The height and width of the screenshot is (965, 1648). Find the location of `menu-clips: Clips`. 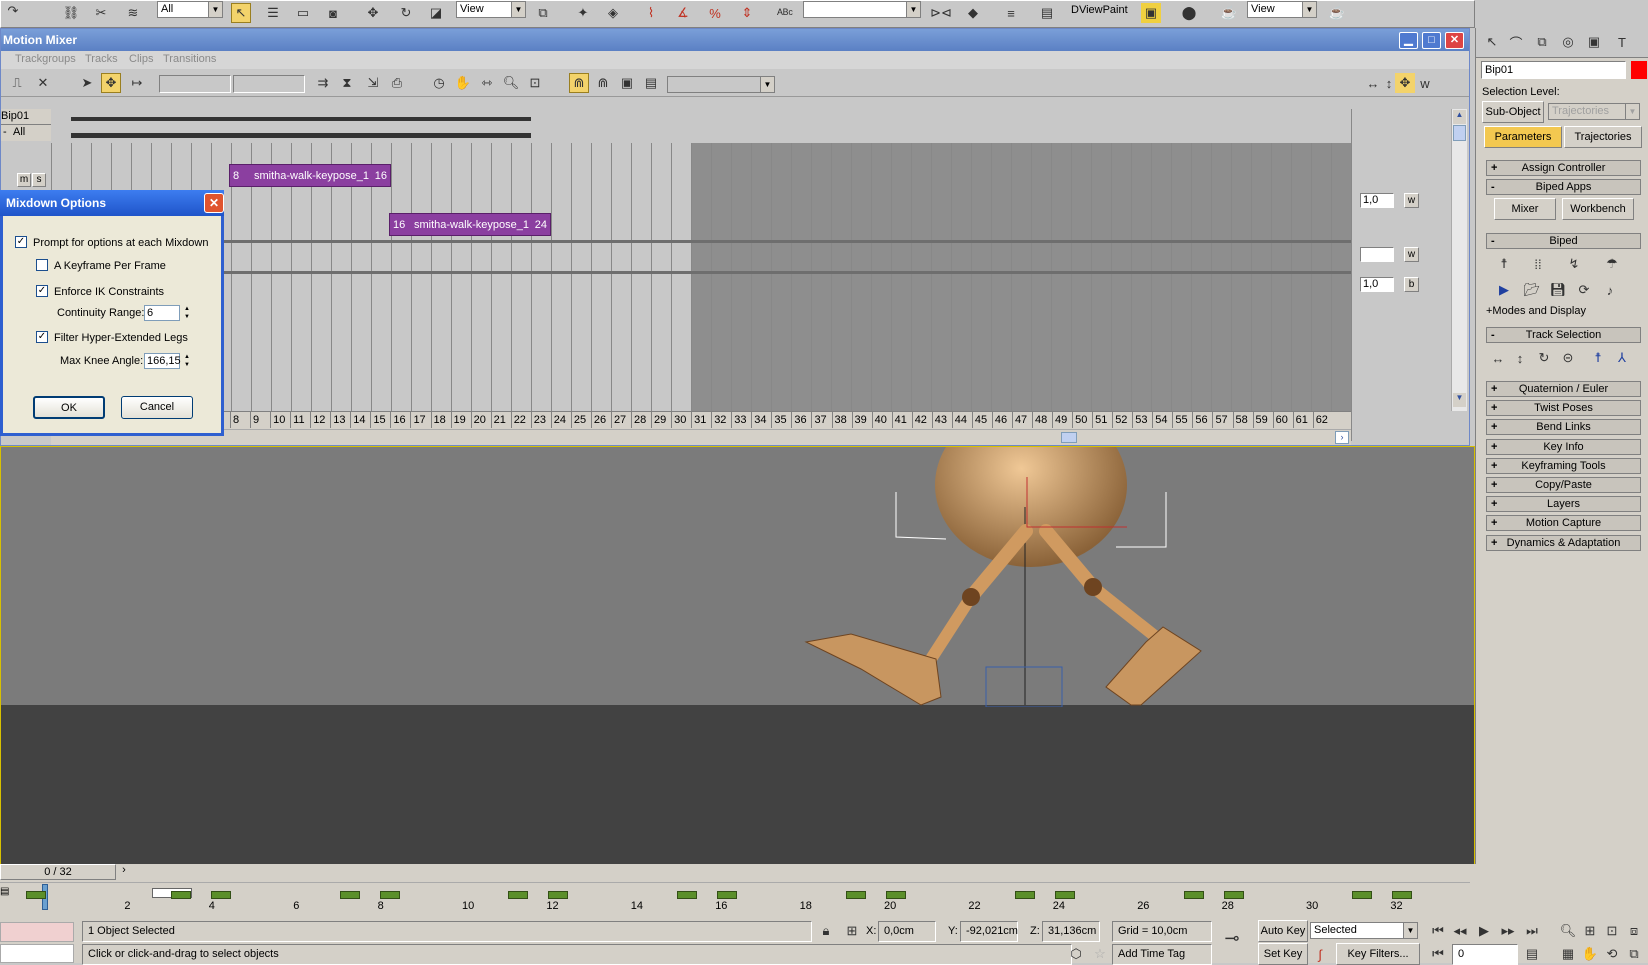

menu-clips: Clips is located at coordinates (141, 59).